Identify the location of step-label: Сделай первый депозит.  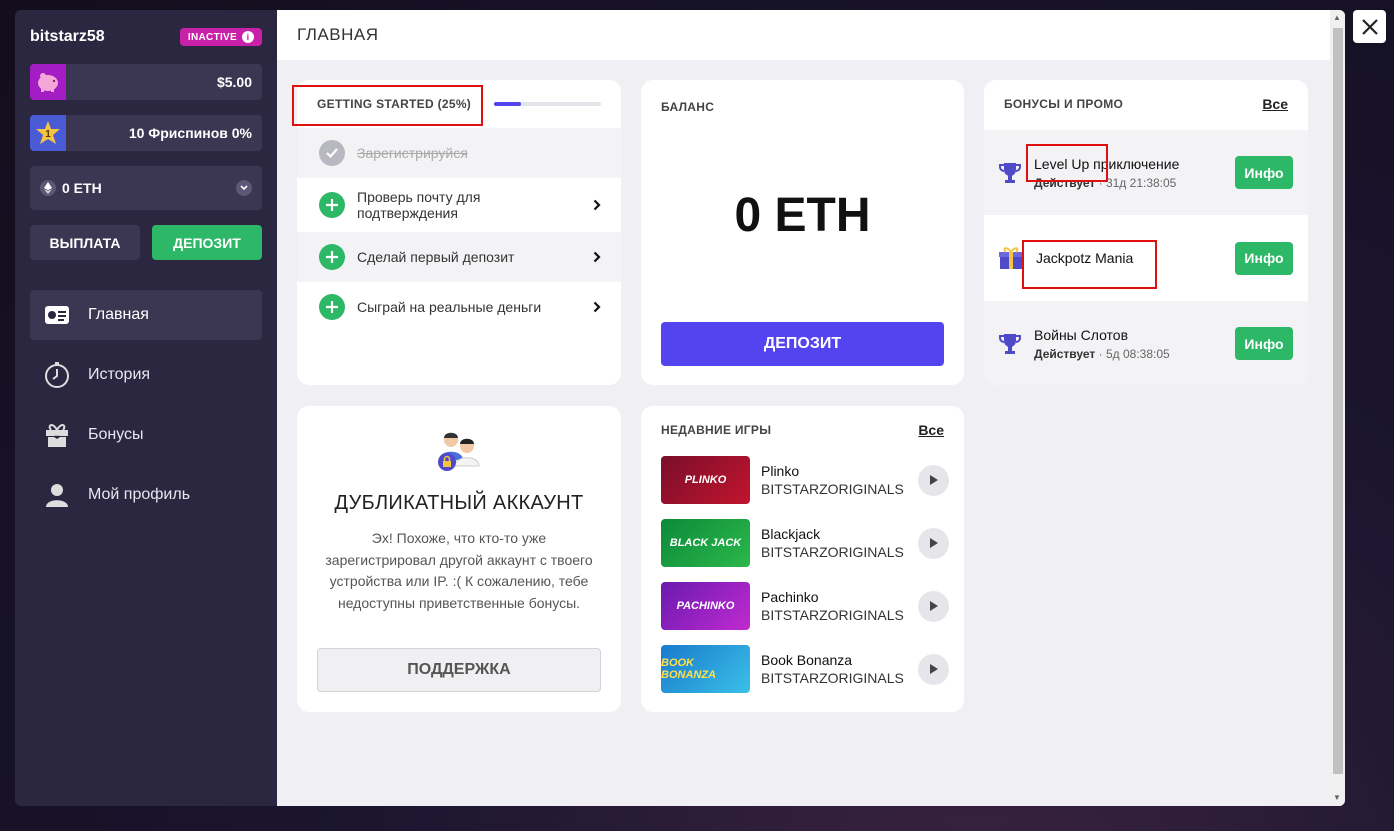
(436, 257).